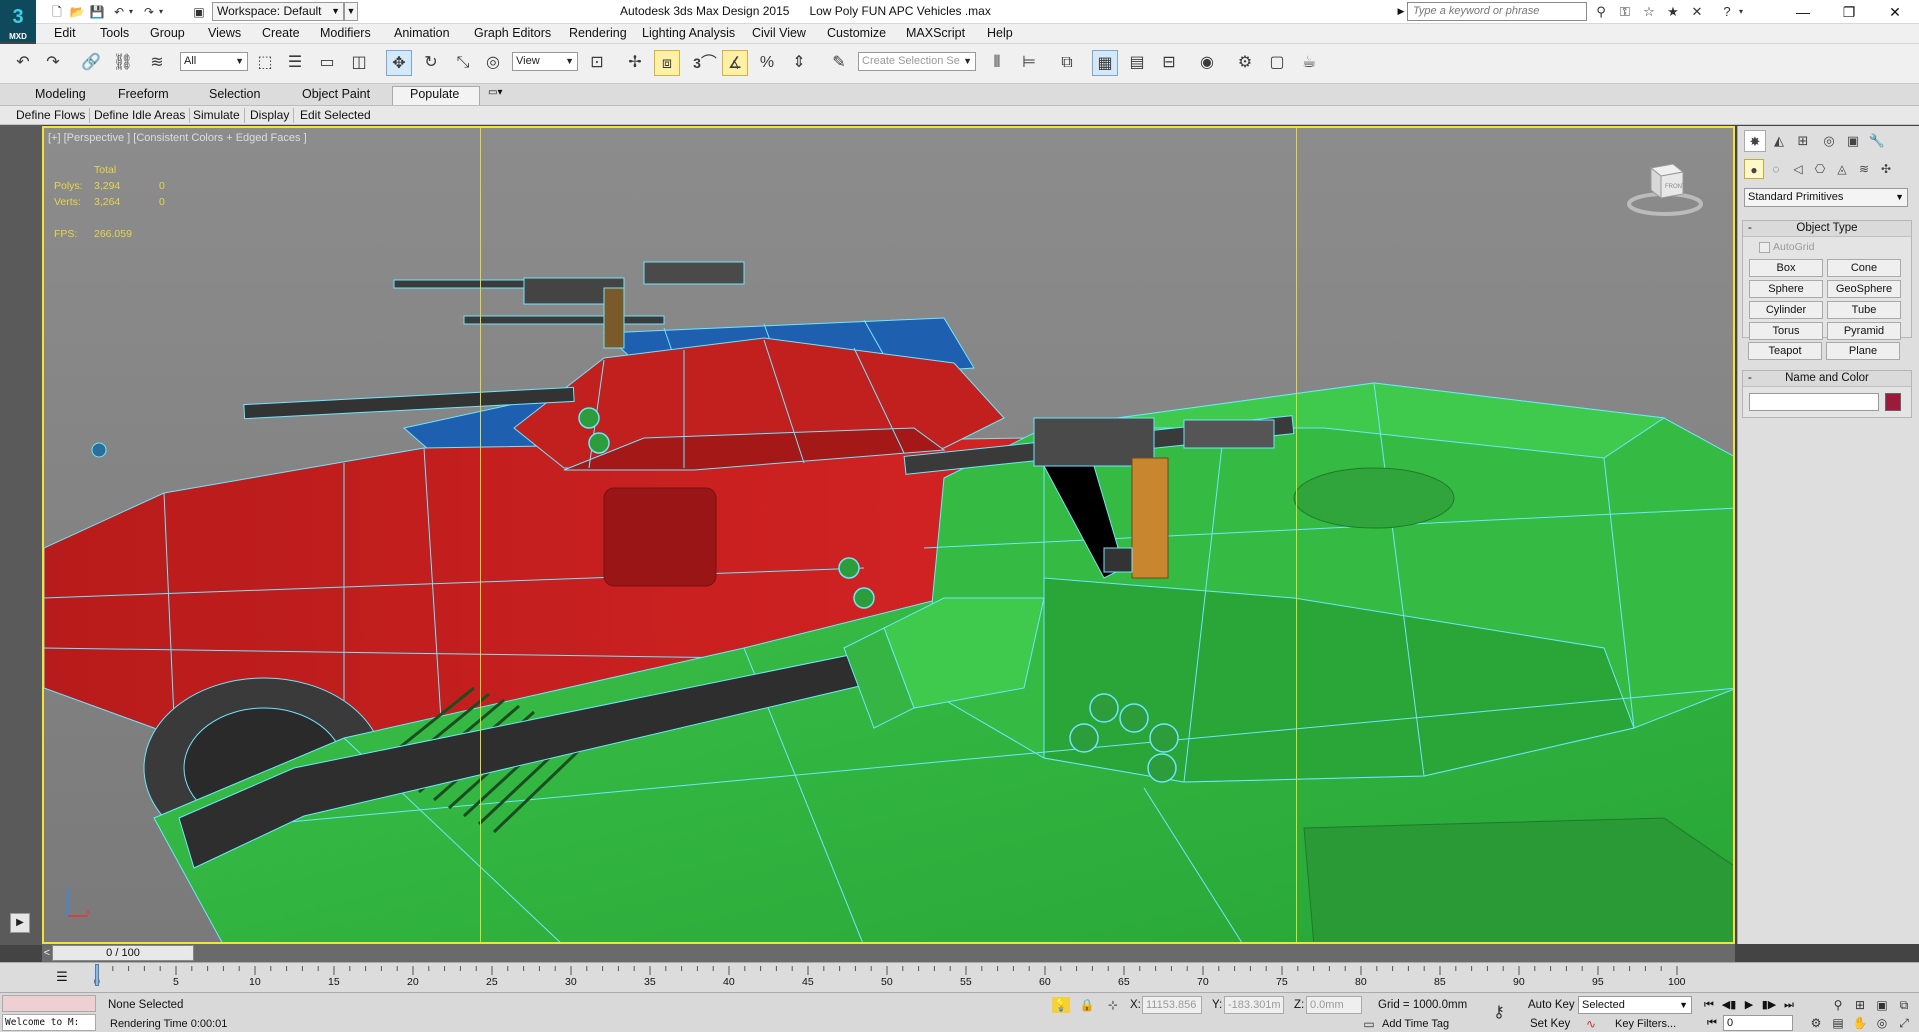  What do you see at coordinates (667, 63) in the screenshot?
I see `keyboard-shortcut-override-icon: ⧈` at bounding box center [667, 63].